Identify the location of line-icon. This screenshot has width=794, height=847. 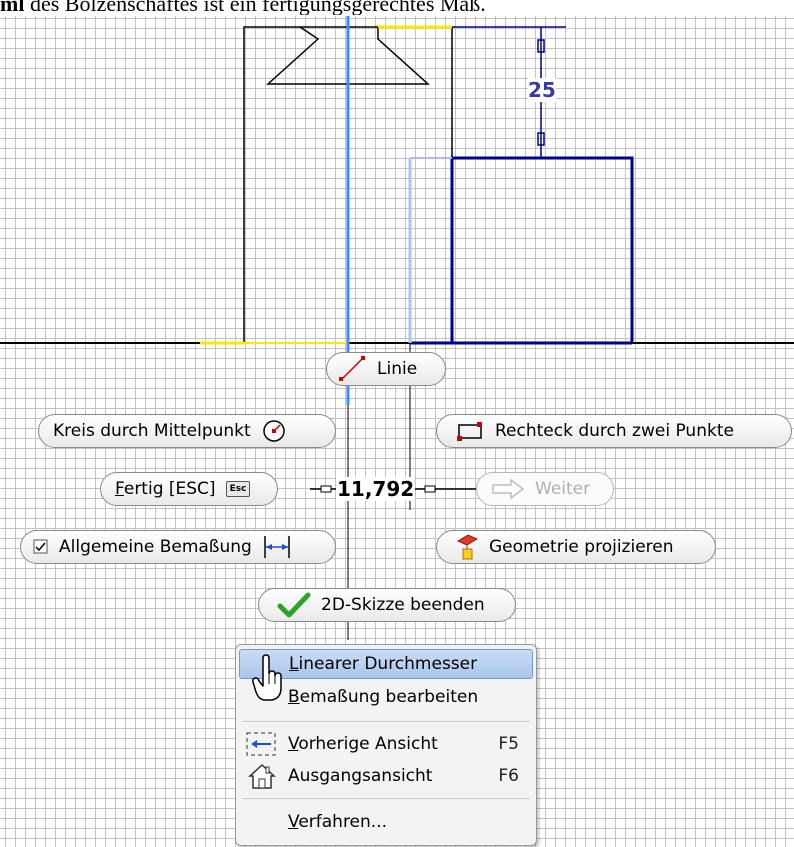
(352, 369).